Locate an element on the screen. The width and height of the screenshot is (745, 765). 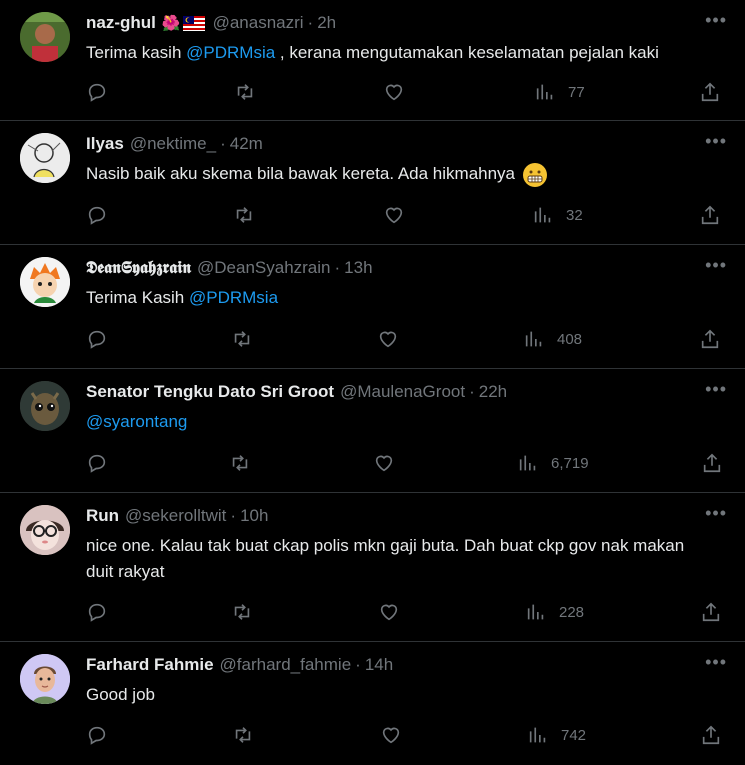
display-name: Farhard Fahmie is located at coordinates (150, 665).